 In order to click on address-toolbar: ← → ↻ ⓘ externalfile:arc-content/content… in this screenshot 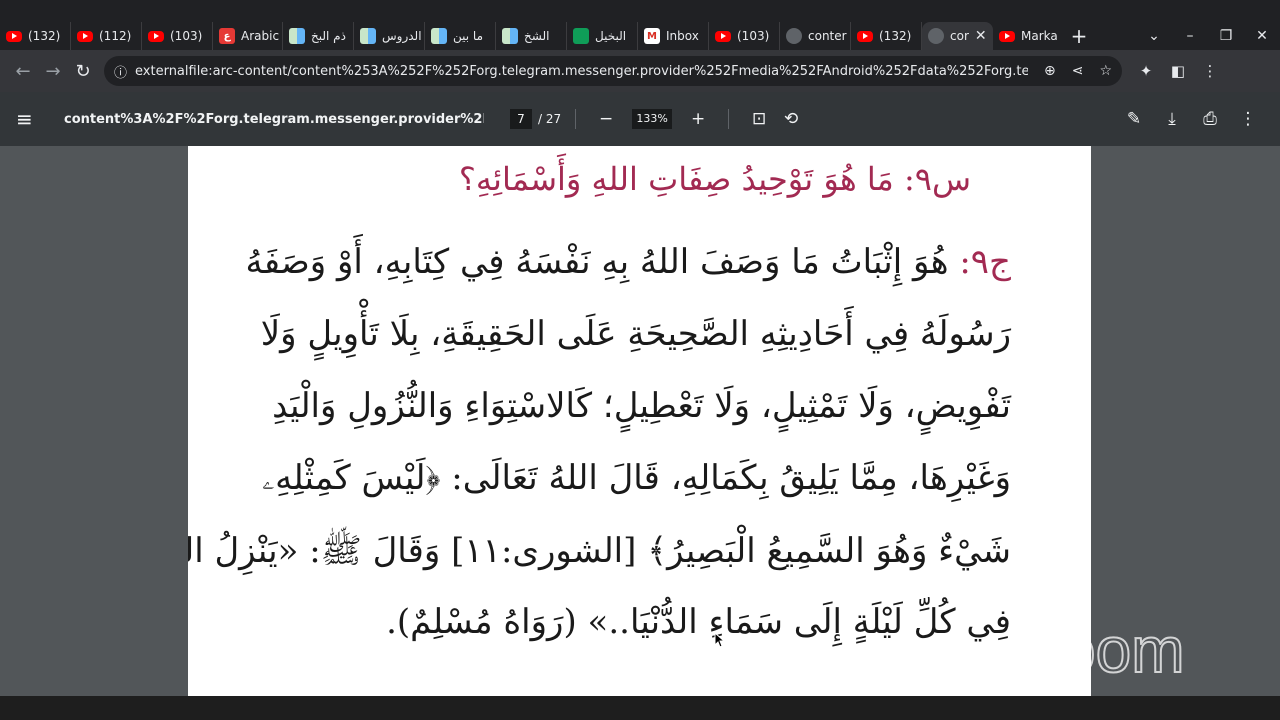, I will do `click(640, 71)`.